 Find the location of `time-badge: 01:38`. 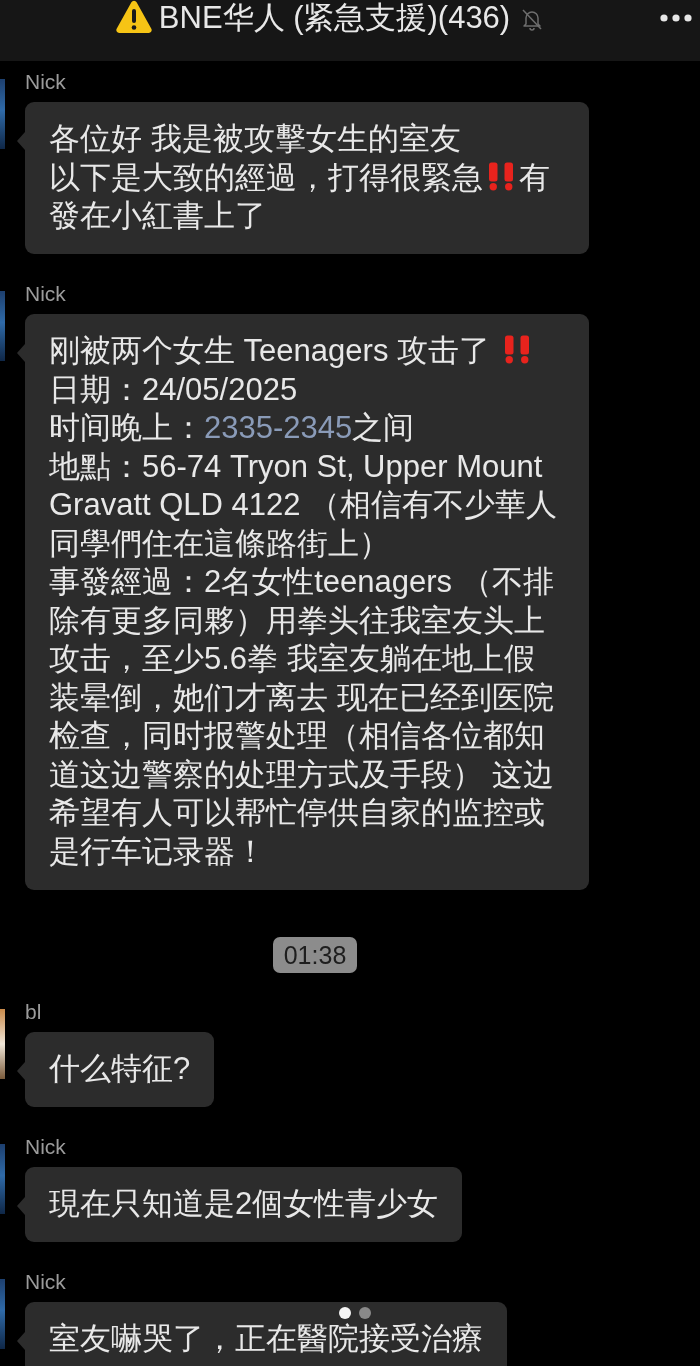

time-badge: 01:38 is located at coordinates (315, 954).